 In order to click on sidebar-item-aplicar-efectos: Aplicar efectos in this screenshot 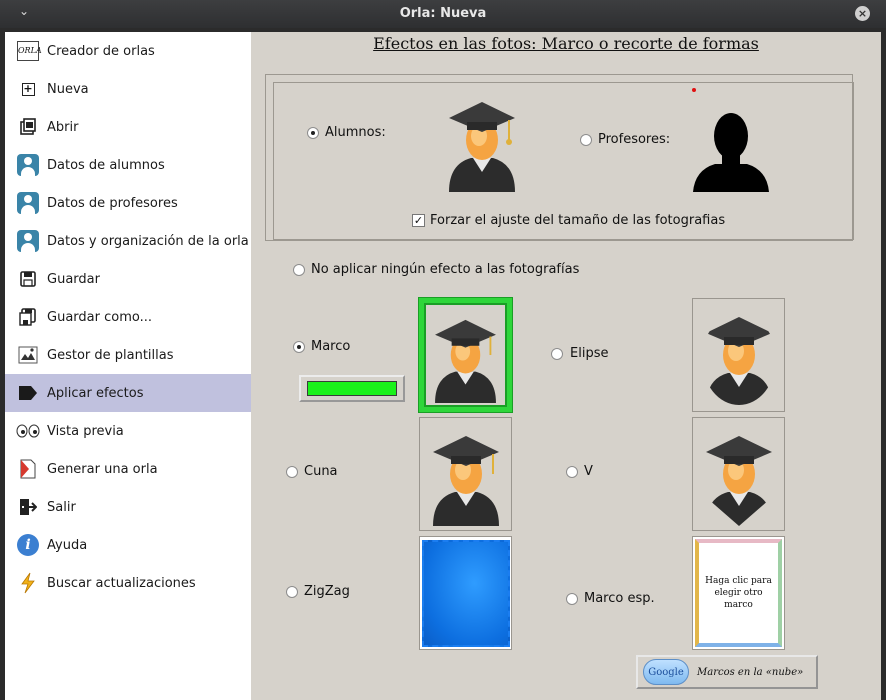, I will do `click(128, 393)`.